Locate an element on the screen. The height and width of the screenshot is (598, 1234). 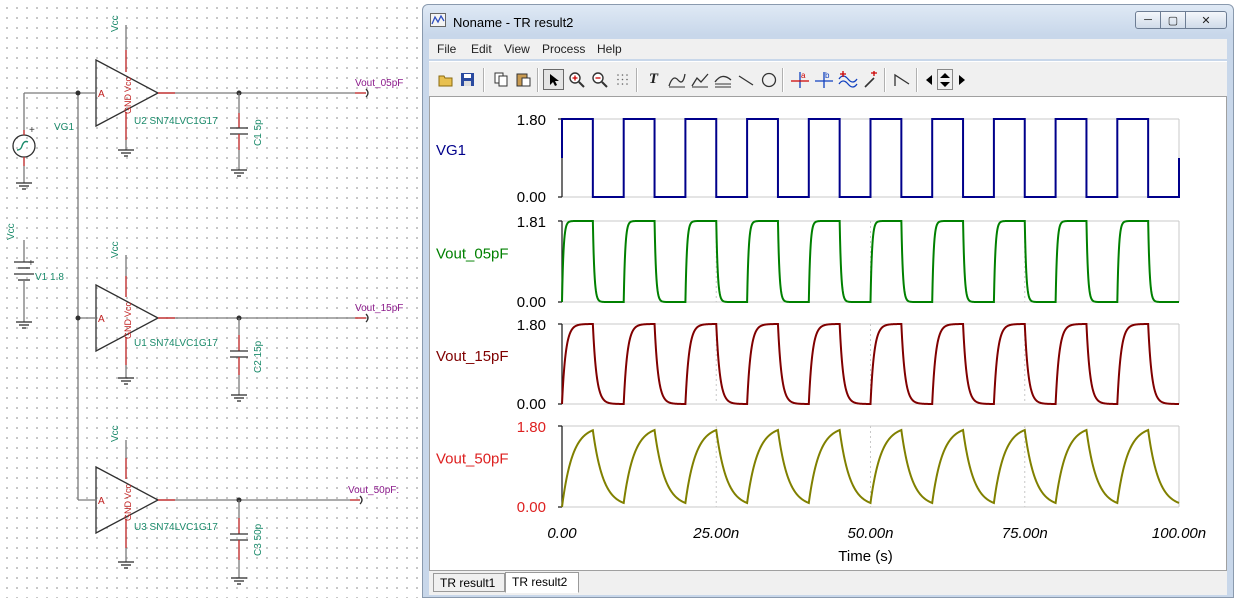
marker-icon is located at coordinates (870, 79).